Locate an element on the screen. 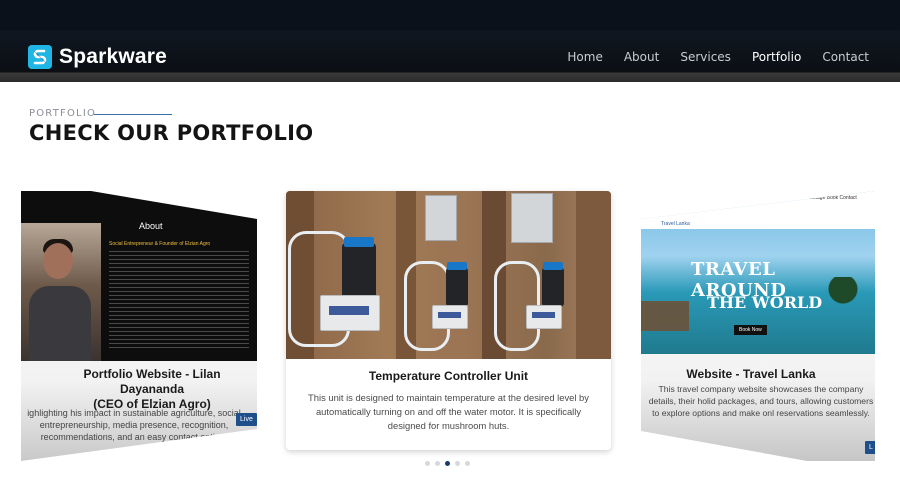 The width and height of the screenshot is (900, 502). section-title: CHECK OUR PORTFOLIO is located at coordinates (171, 133).